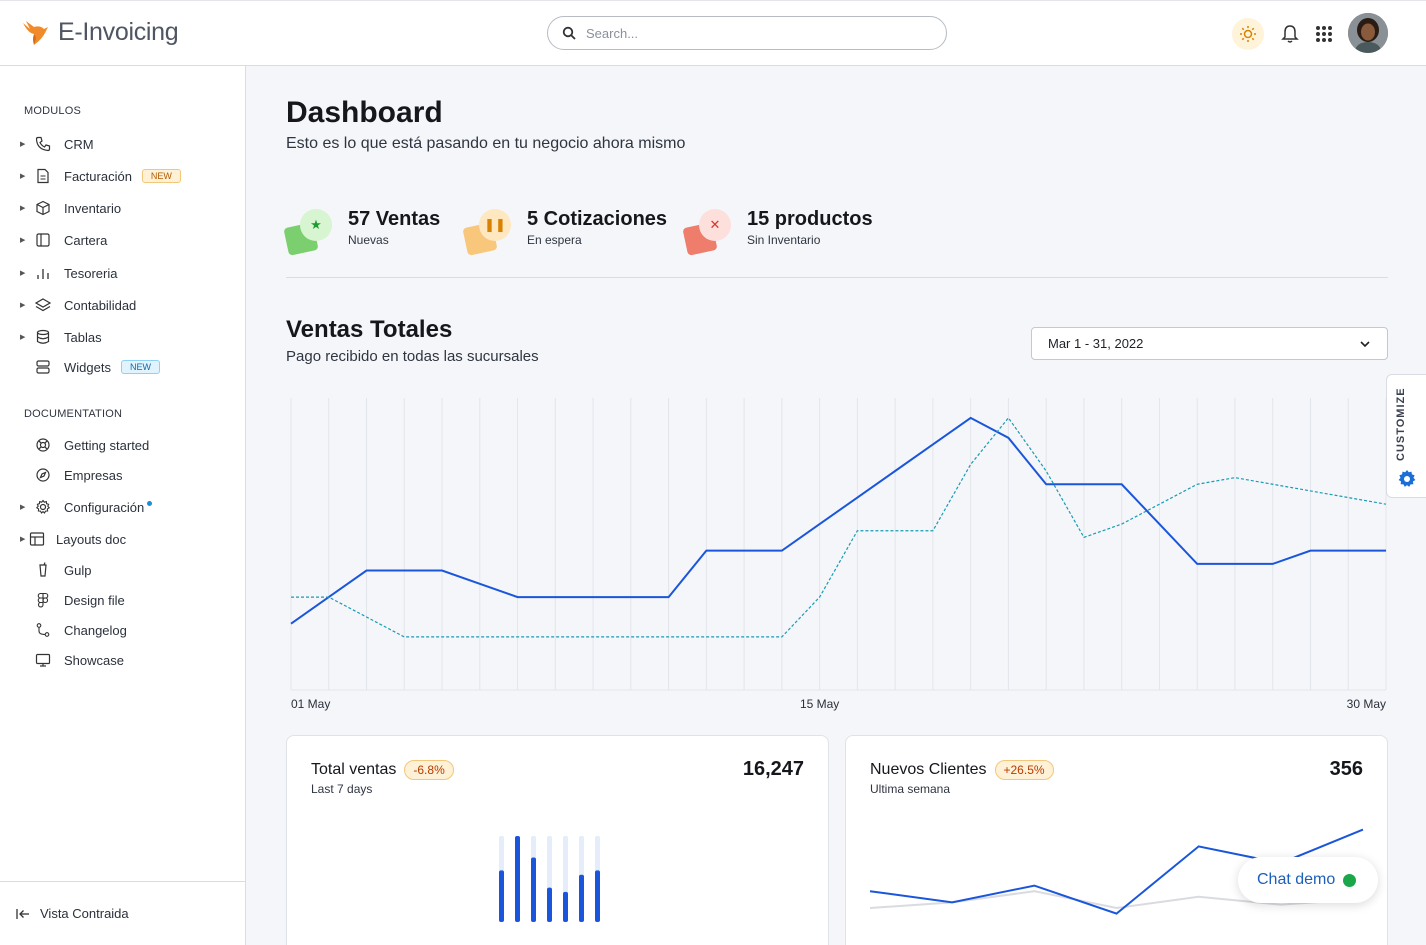 The image size is (1426, 945). What do you see at coordinates (1368, 33) in the screenshot?
I see `user-avatar` at bounding box center [1368, 33].